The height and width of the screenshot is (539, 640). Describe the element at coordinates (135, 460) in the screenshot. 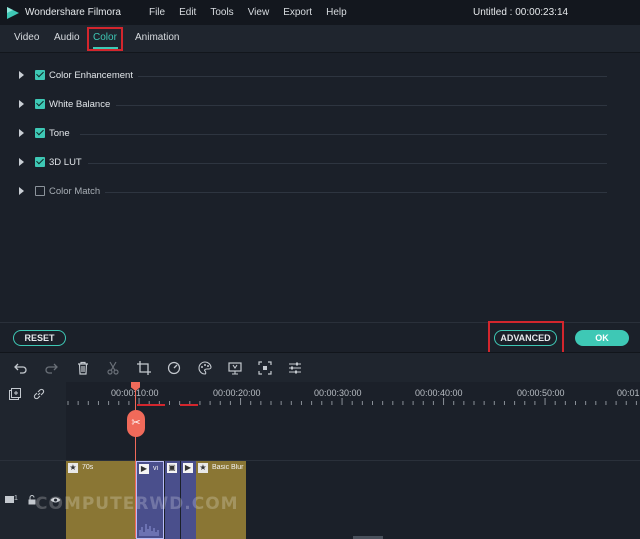

I see `playhead-line` at that location.